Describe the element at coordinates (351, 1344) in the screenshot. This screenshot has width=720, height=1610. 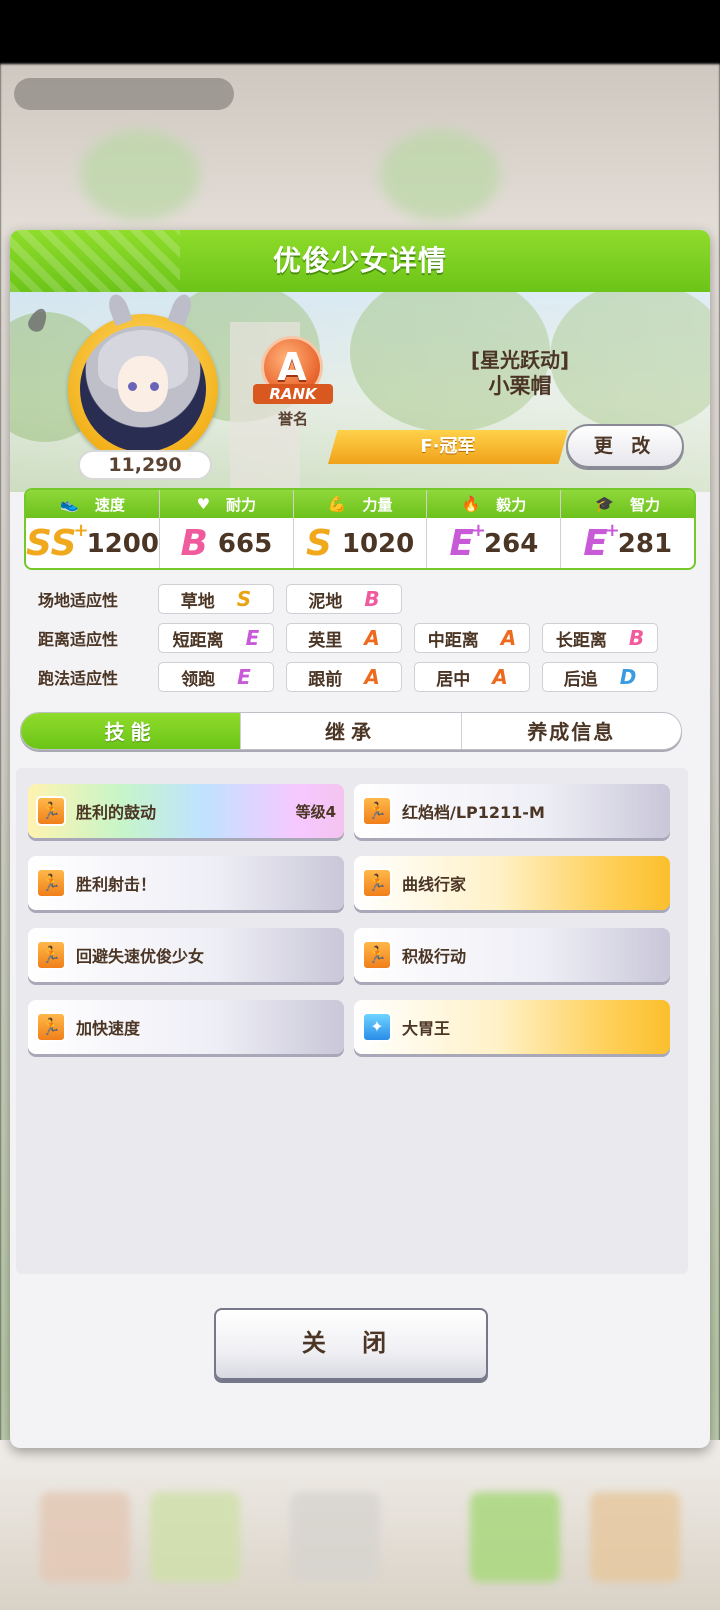
I see `close-button: 关 闭` at that location.